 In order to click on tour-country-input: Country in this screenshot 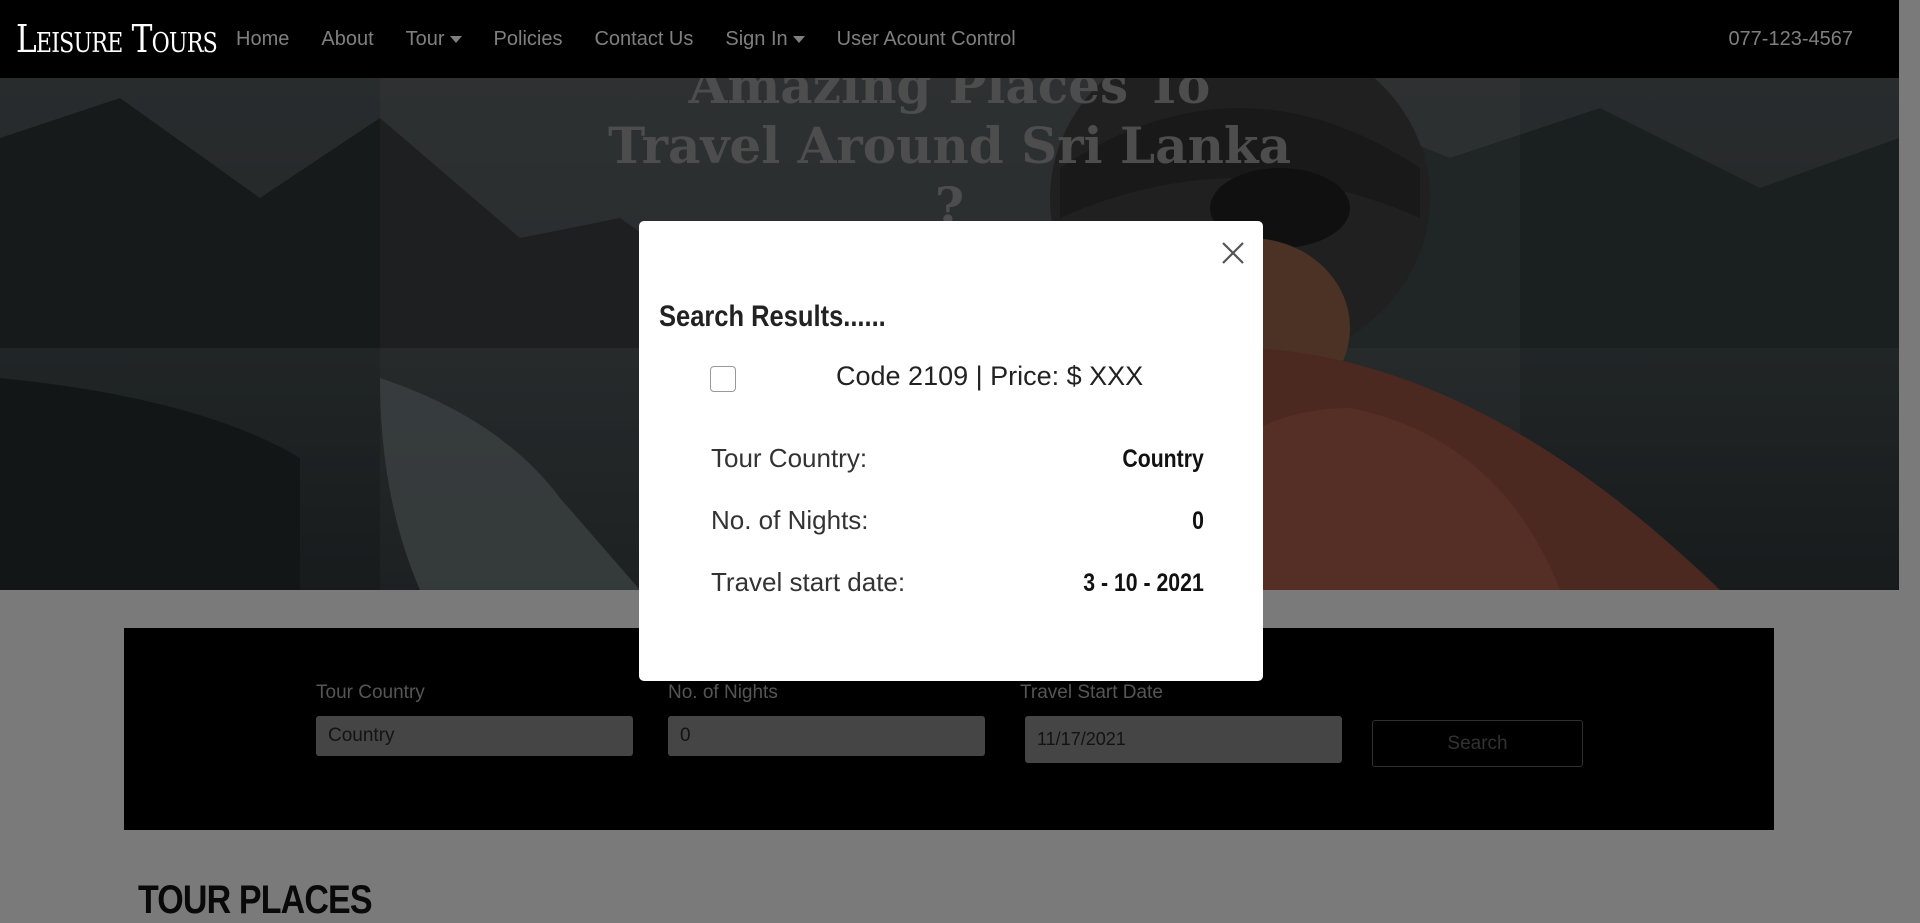, I will do `click(474, 736)`.